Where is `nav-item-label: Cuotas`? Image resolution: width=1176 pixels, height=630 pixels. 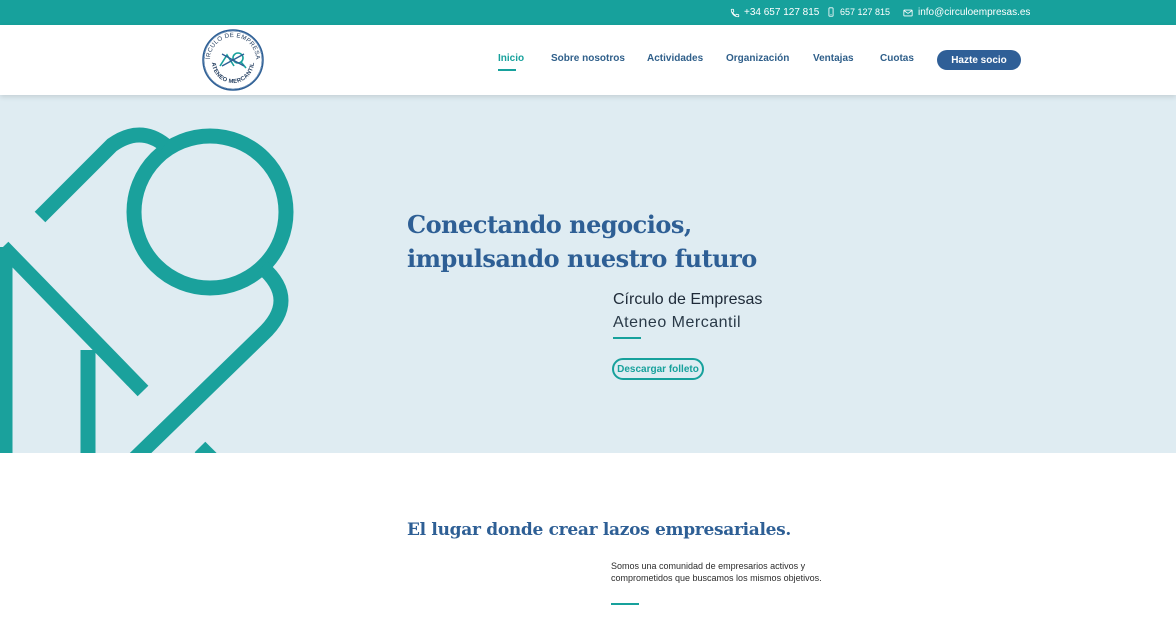 nav-item-label: Cuotas is located at coordinates (897, 58).